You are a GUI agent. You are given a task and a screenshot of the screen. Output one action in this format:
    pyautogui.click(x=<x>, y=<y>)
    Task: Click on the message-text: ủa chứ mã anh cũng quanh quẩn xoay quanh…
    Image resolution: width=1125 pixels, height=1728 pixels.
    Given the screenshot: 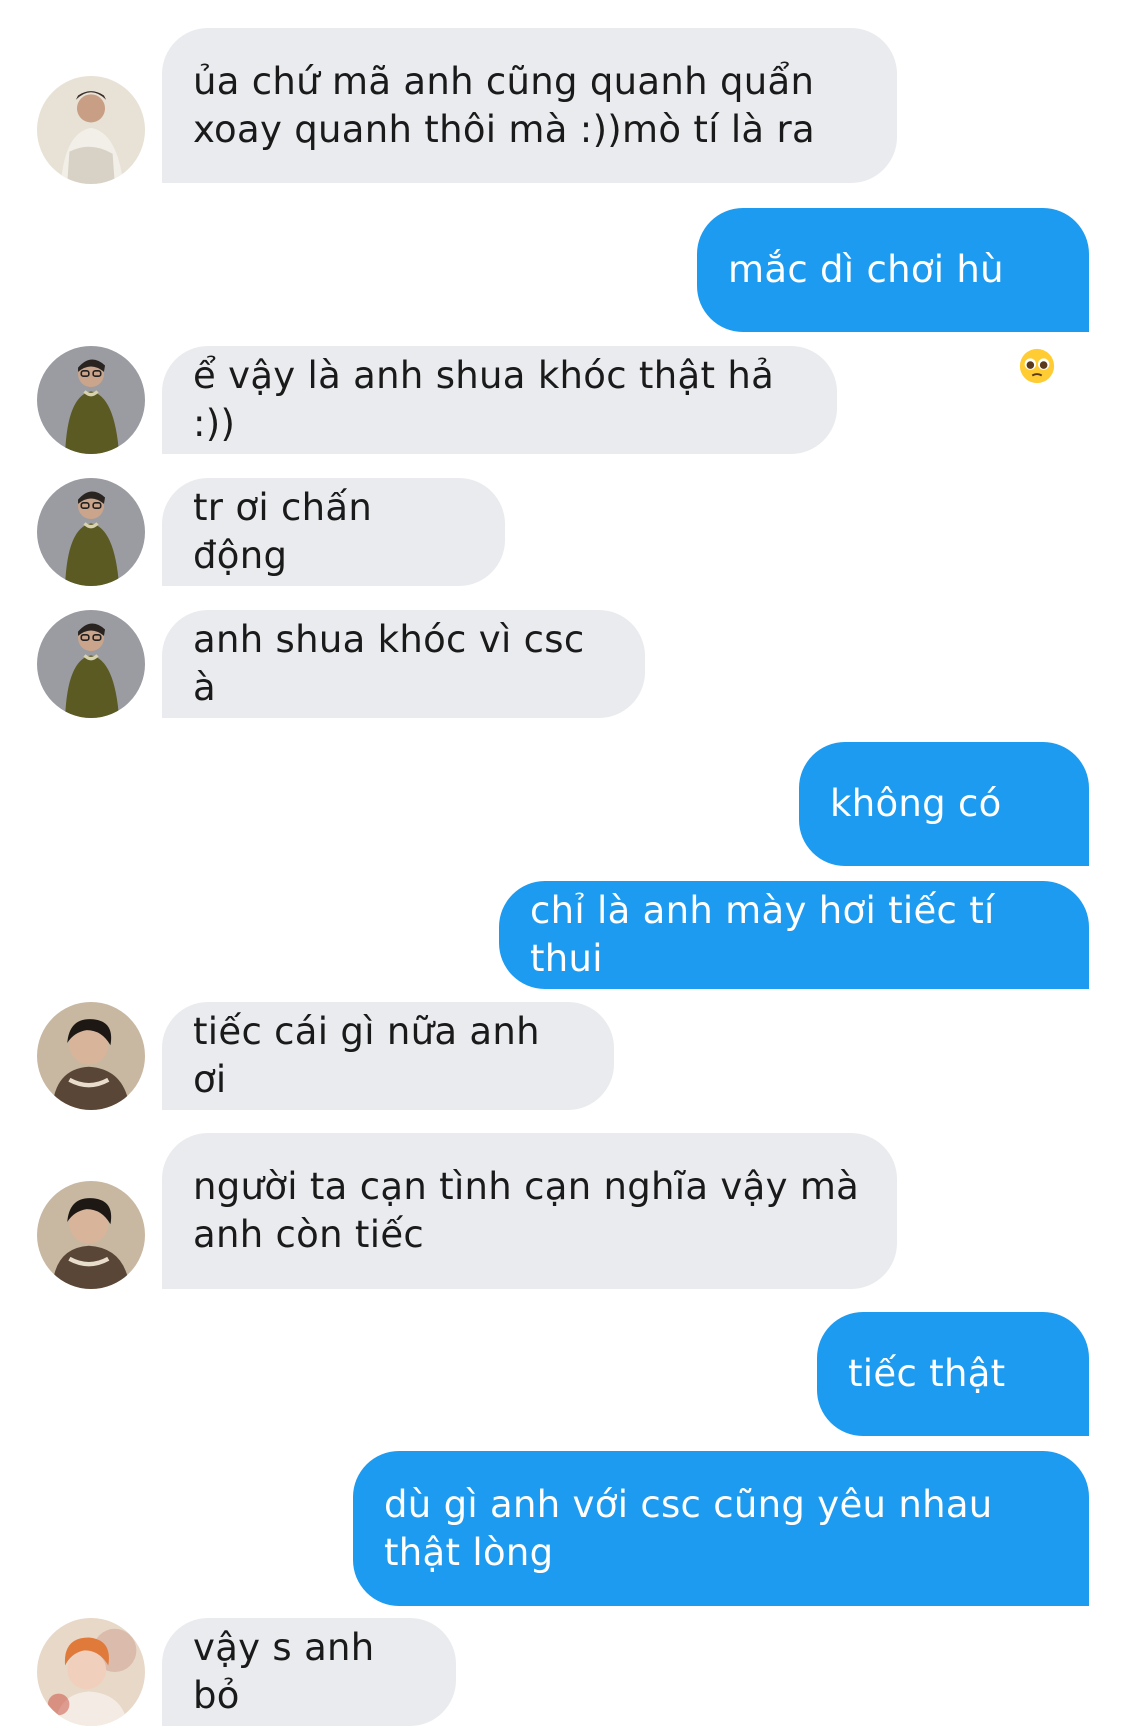 What is the action you would take?
    pyautogui.click(x=504, y=105)
    